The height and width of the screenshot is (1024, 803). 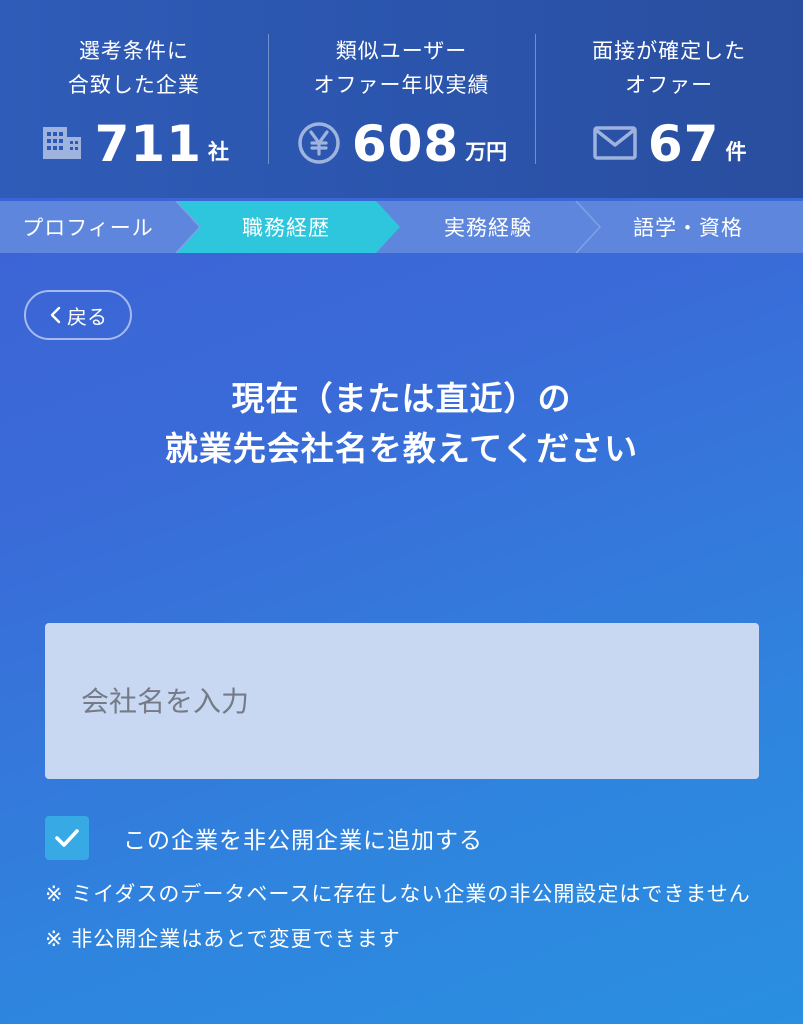 What do you see at coordinates (669, 51) in the screenshot?
I see `stat-label-line1: 面接が確定した` at bounding box center [669, 51].